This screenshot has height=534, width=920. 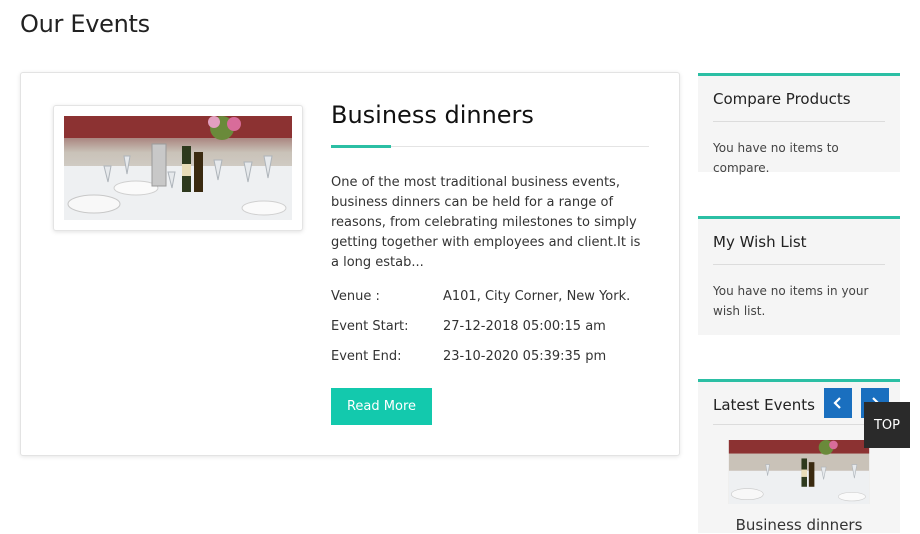 I want to click on latest-divider, so click(x=799, y=424).